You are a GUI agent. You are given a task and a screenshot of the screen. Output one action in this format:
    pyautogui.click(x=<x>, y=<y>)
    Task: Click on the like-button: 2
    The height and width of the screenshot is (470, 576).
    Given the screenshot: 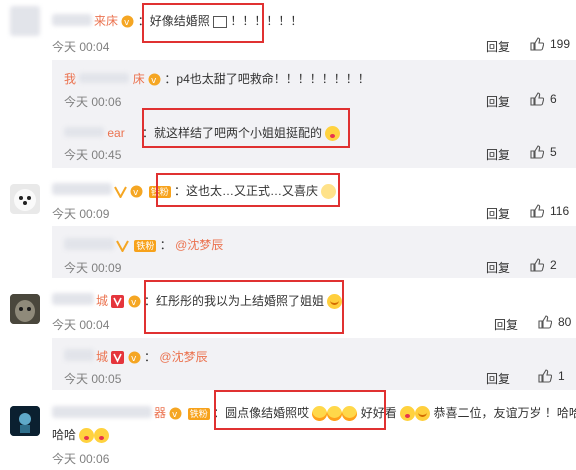 What is the action you would take?
    pyautogui.click(x=543, y=265)
    